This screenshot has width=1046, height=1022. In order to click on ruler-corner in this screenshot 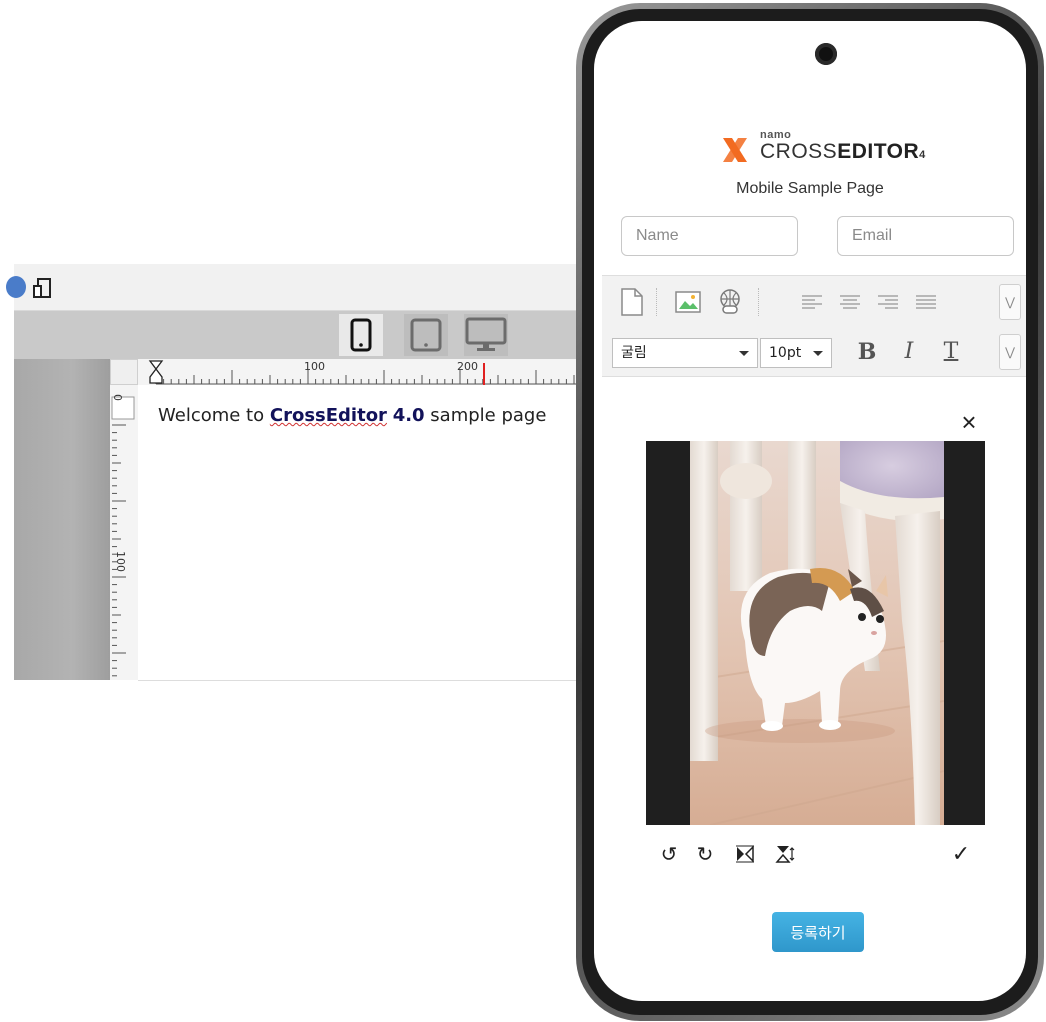, I will do `click(124, 372)`.